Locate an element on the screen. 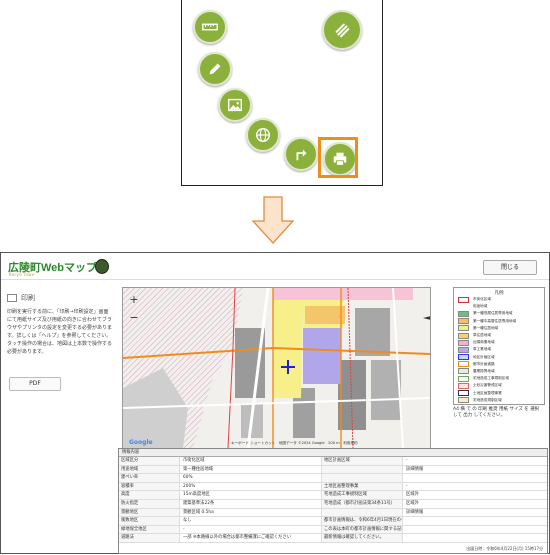 Image resolution: width=550 pixels, height=555 pixels. image-button is located at coordinates (235, 105).